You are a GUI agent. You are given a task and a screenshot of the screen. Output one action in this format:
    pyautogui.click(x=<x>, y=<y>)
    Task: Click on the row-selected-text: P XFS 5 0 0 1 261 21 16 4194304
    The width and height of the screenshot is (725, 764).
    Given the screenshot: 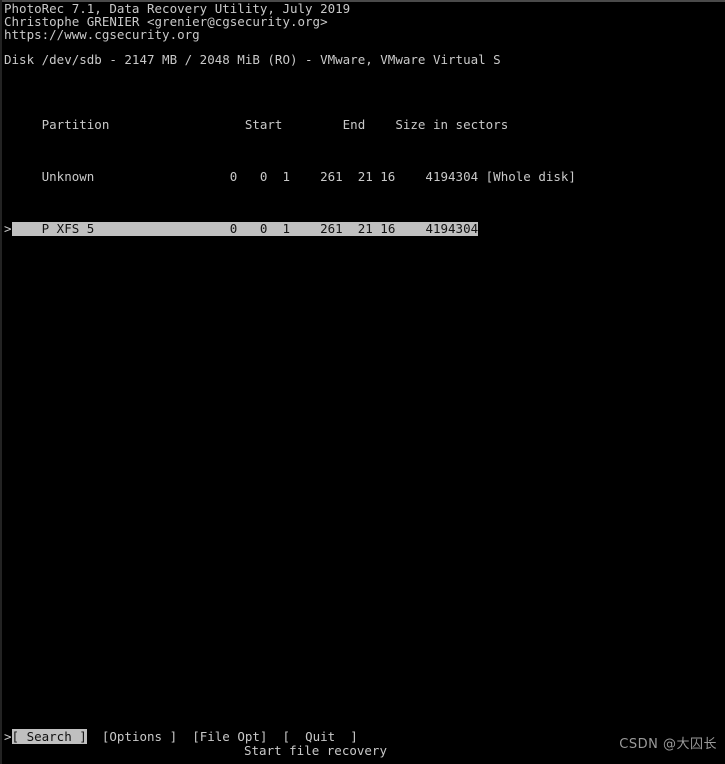 What is the action you would take?
    pyautogui.click(x=245, y=228)
    